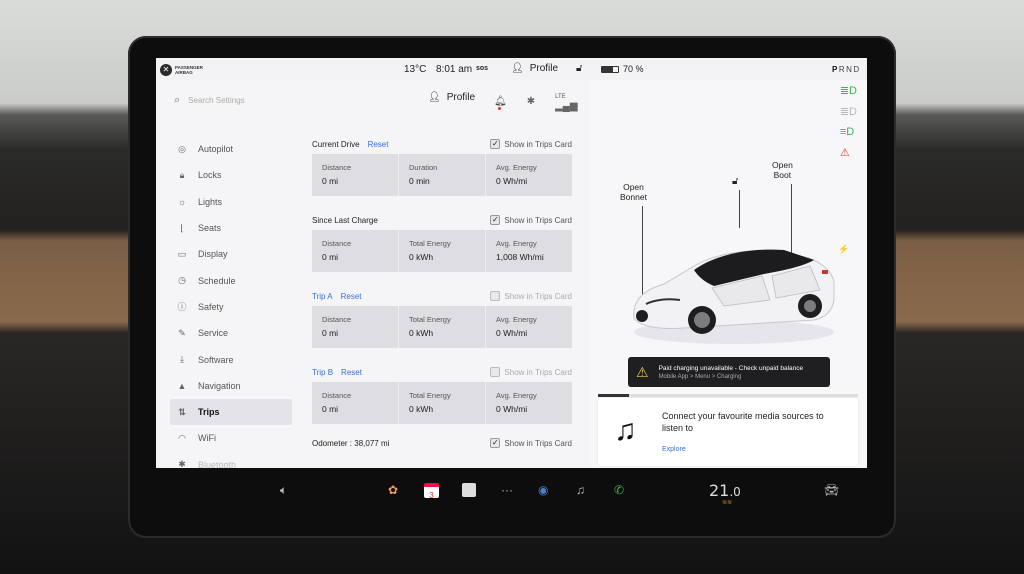 This screenshot has height=574, width=1024. Describe the element at coordinates (482, 68) in the screenshot. I see `sos-button: sos` at that location.